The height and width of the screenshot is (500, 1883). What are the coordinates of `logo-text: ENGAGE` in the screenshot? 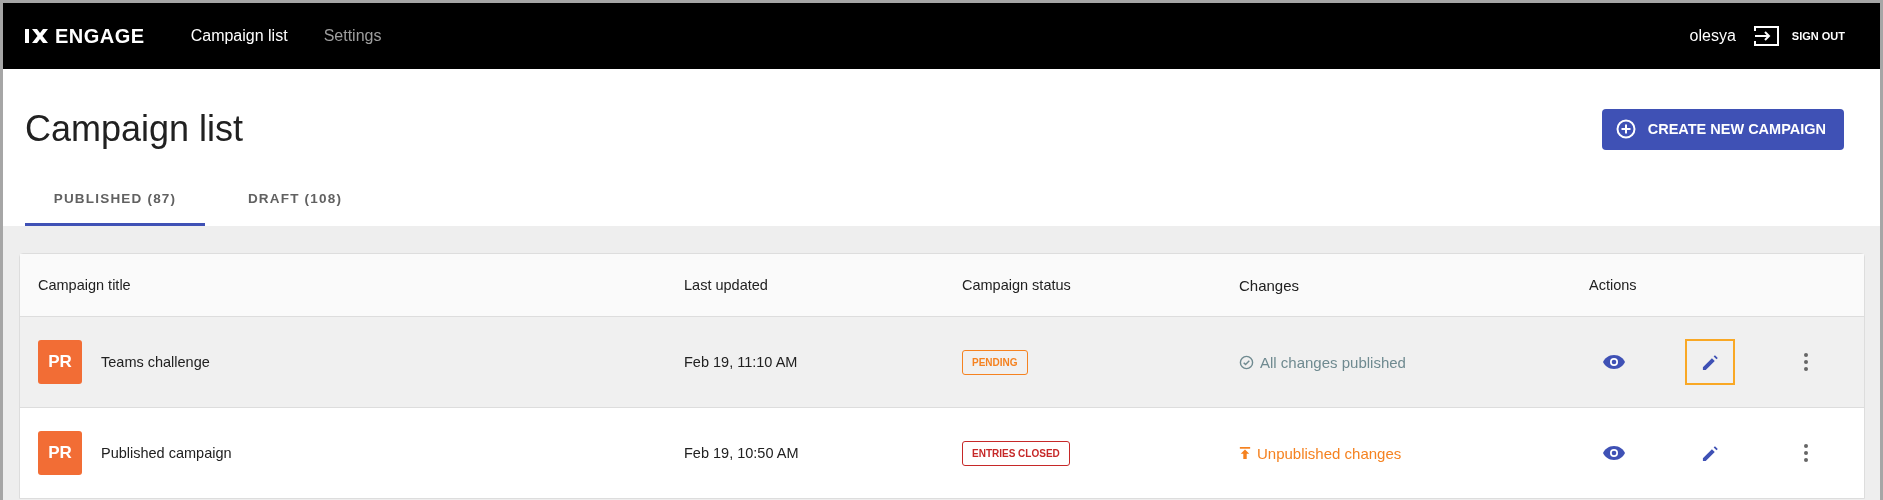 It's located at (100, 36).